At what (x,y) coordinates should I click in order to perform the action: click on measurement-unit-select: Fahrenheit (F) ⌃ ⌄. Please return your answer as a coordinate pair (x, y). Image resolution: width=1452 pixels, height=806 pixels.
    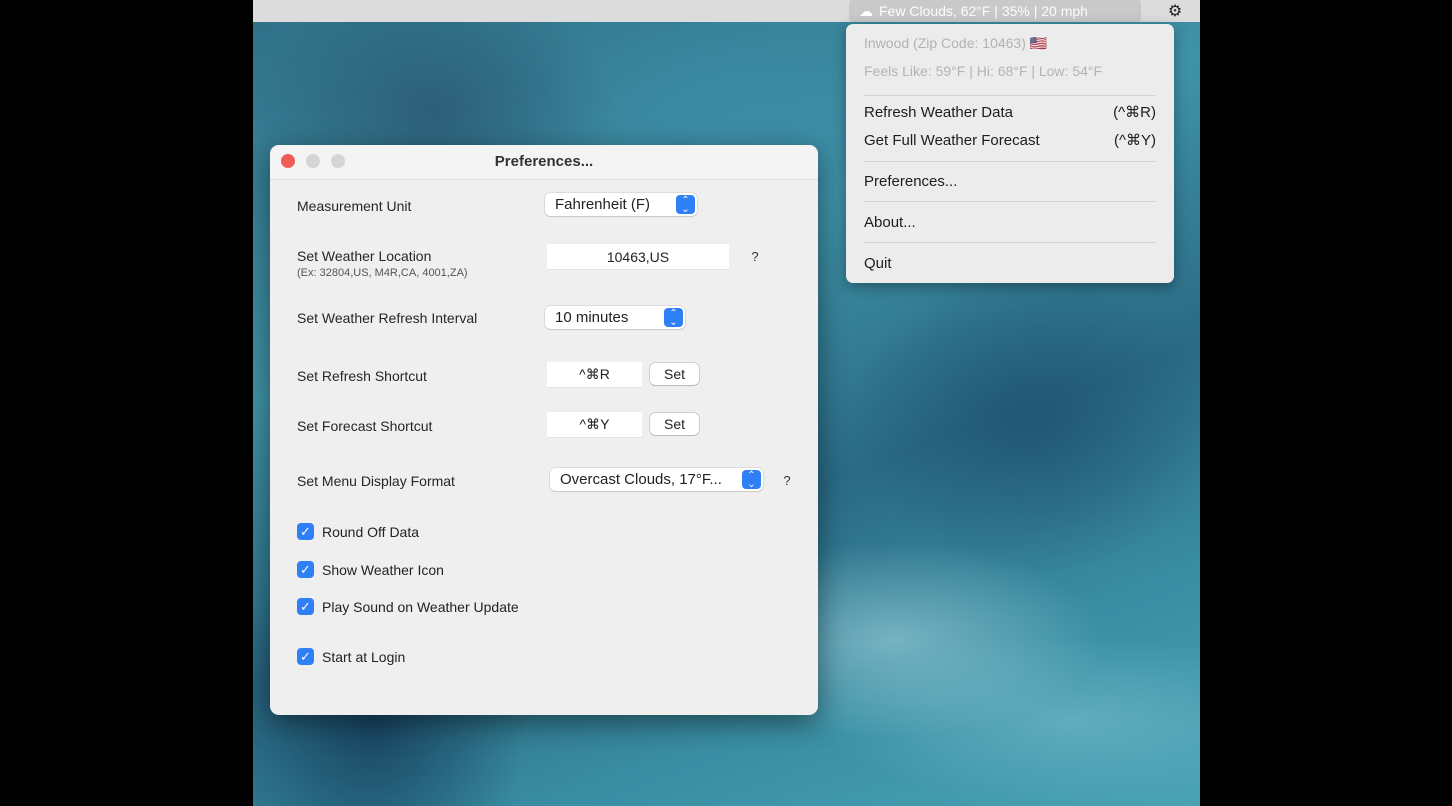
    Looking at the image, I should click on (621, 204).